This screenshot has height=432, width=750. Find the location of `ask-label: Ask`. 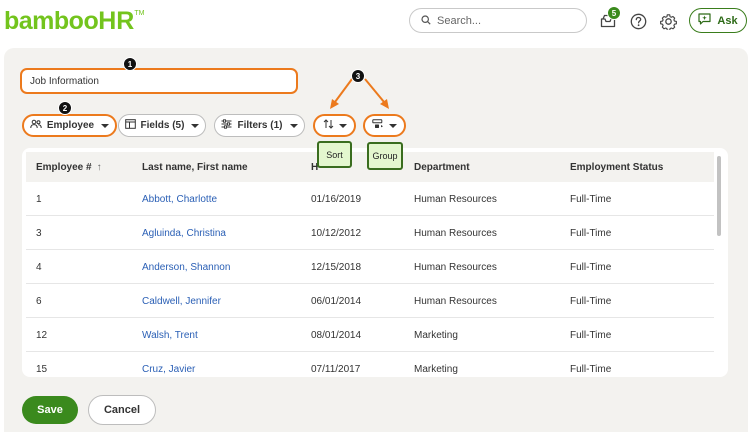

ask-label: Ask is located at coordinates (727, 20).